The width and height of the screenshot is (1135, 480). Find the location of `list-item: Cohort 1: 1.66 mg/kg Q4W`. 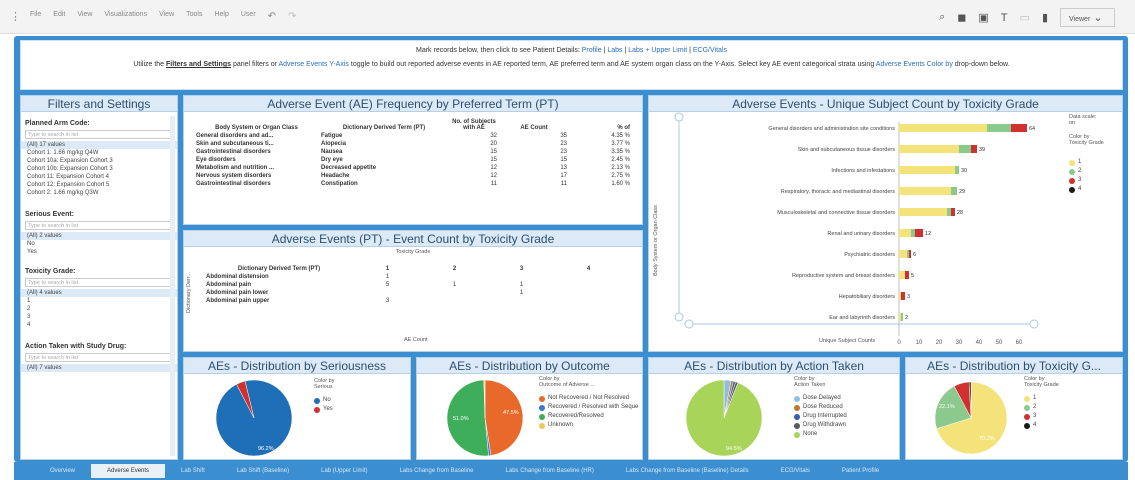

list-item: Cohort 1: 1.66 mg/kg Q4W is located at coordinates (99, 153).